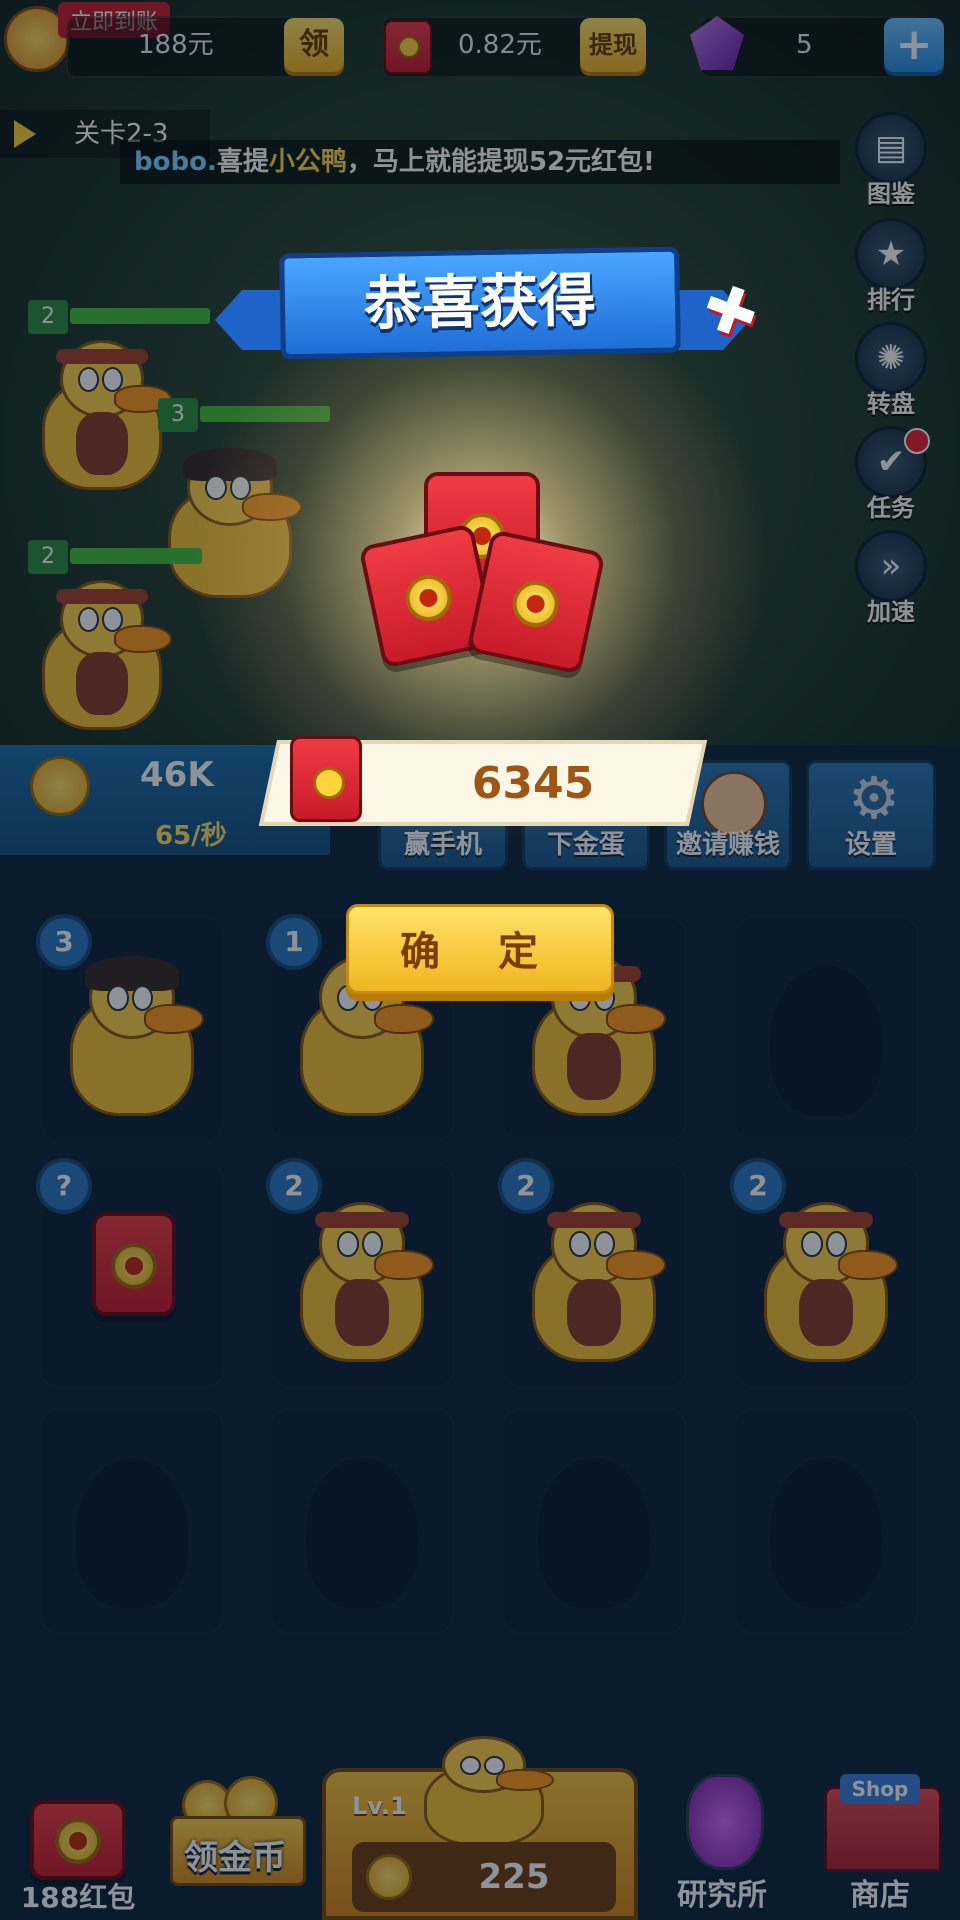 This screenshot has width=960, height=1920. Describe the element at coordinates (727, 845) in the screenshot. I see `menu-label: 邀请赚钱` at that location.